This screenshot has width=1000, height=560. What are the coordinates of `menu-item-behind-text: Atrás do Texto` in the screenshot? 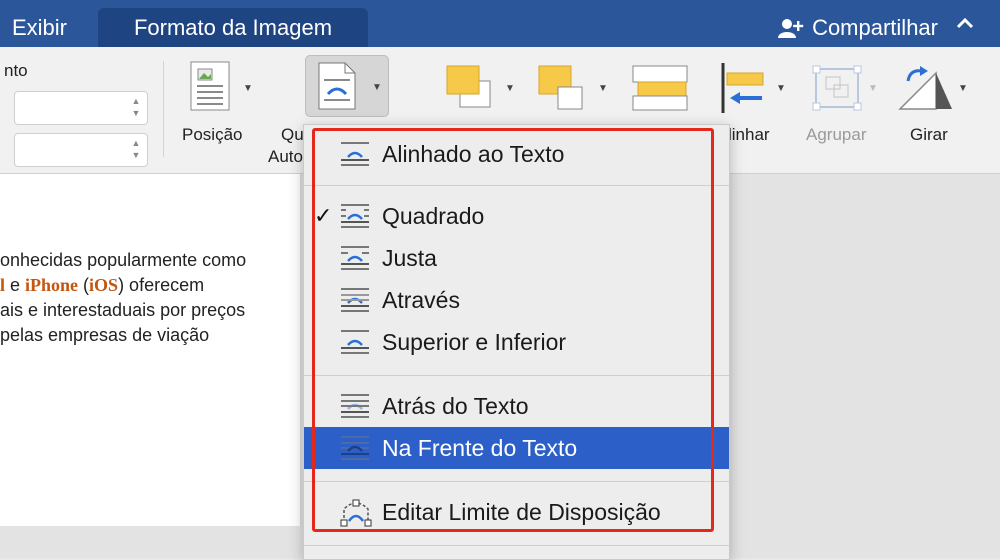 It's located at (516, 406).